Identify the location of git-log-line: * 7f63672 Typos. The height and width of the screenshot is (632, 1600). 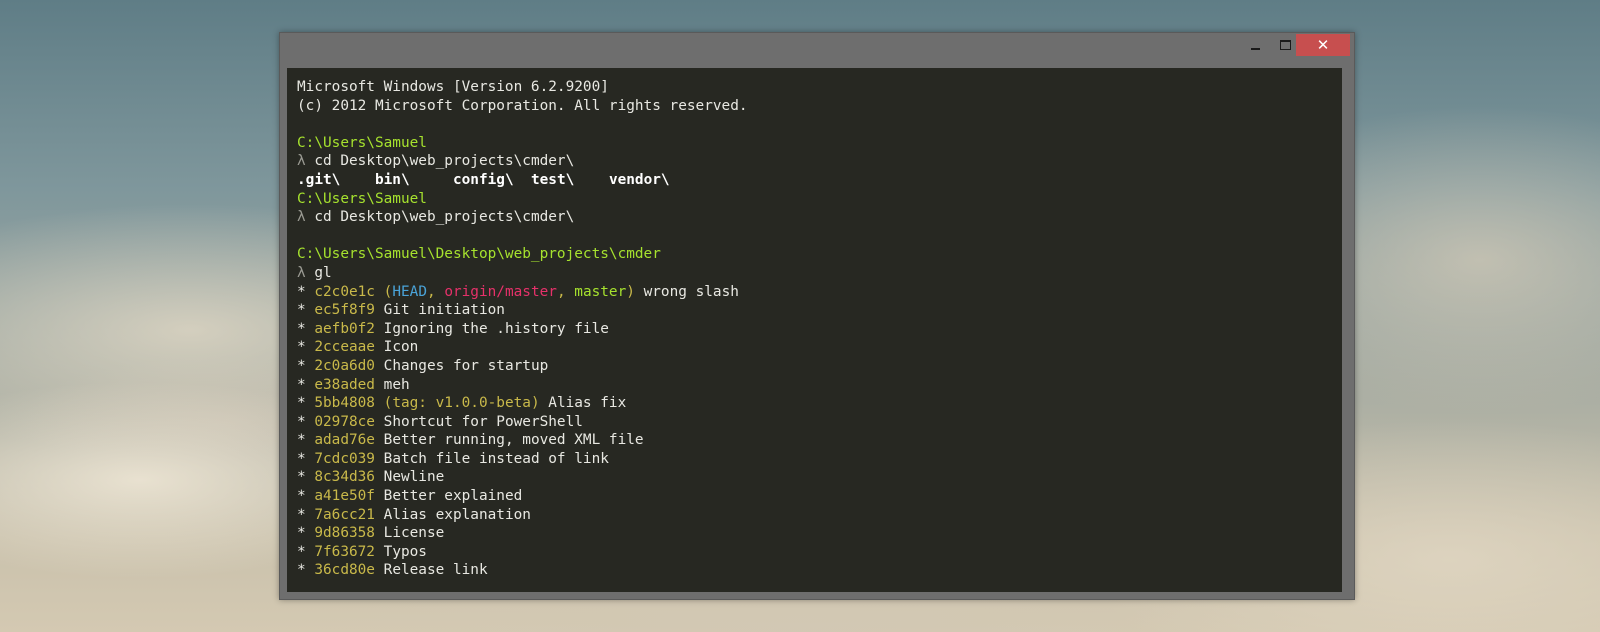
(362, 551).